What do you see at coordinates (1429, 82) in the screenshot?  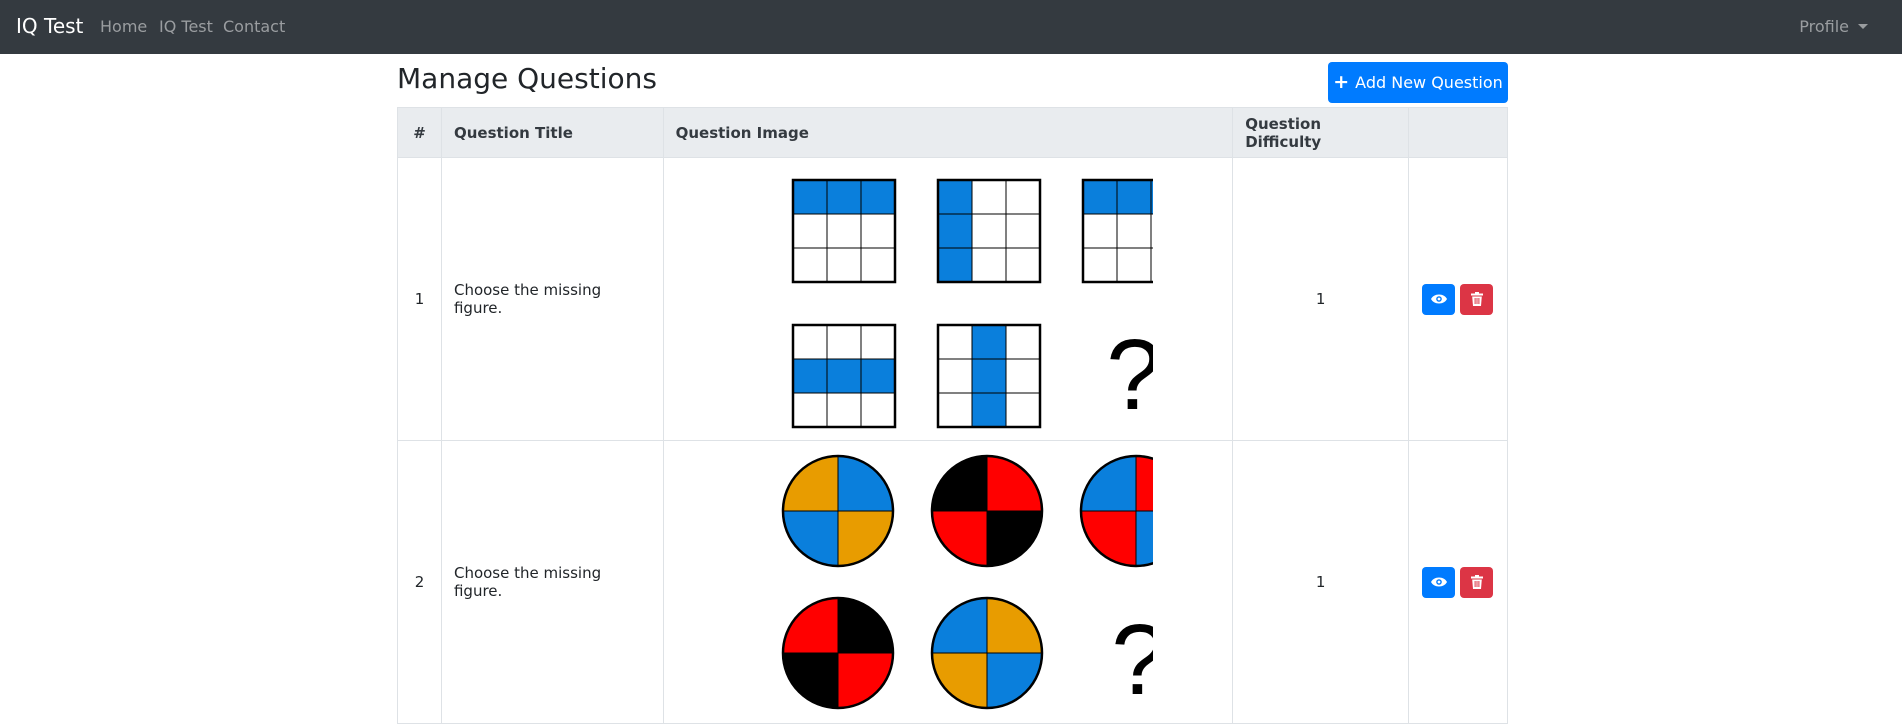 I see `add-new-question-label: Add New Question` at bounding box center [1429, 82].